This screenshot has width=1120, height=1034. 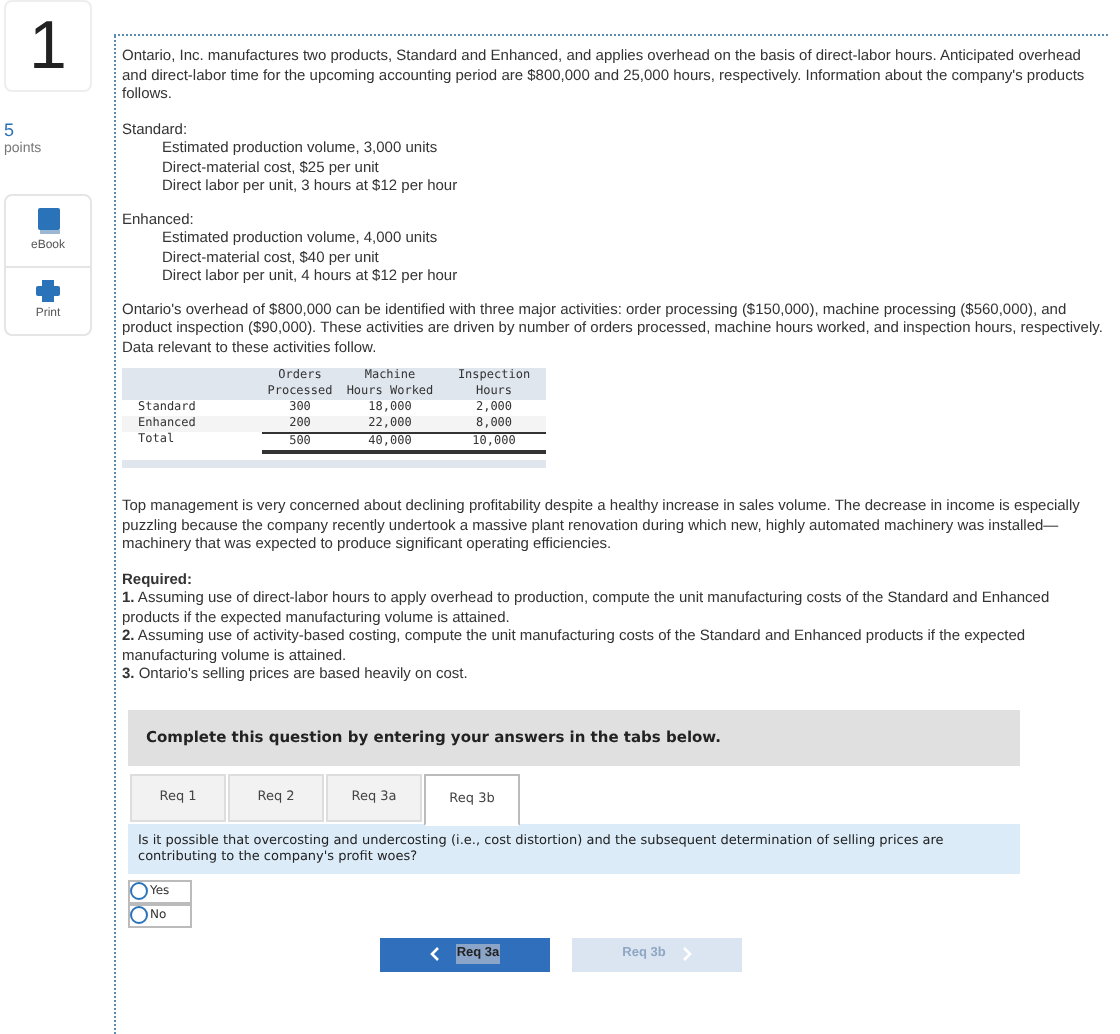 What do you see at coordinates (10, 130) in the screenshot?
I see `points-value: 5` at bounding box center [10, 130].